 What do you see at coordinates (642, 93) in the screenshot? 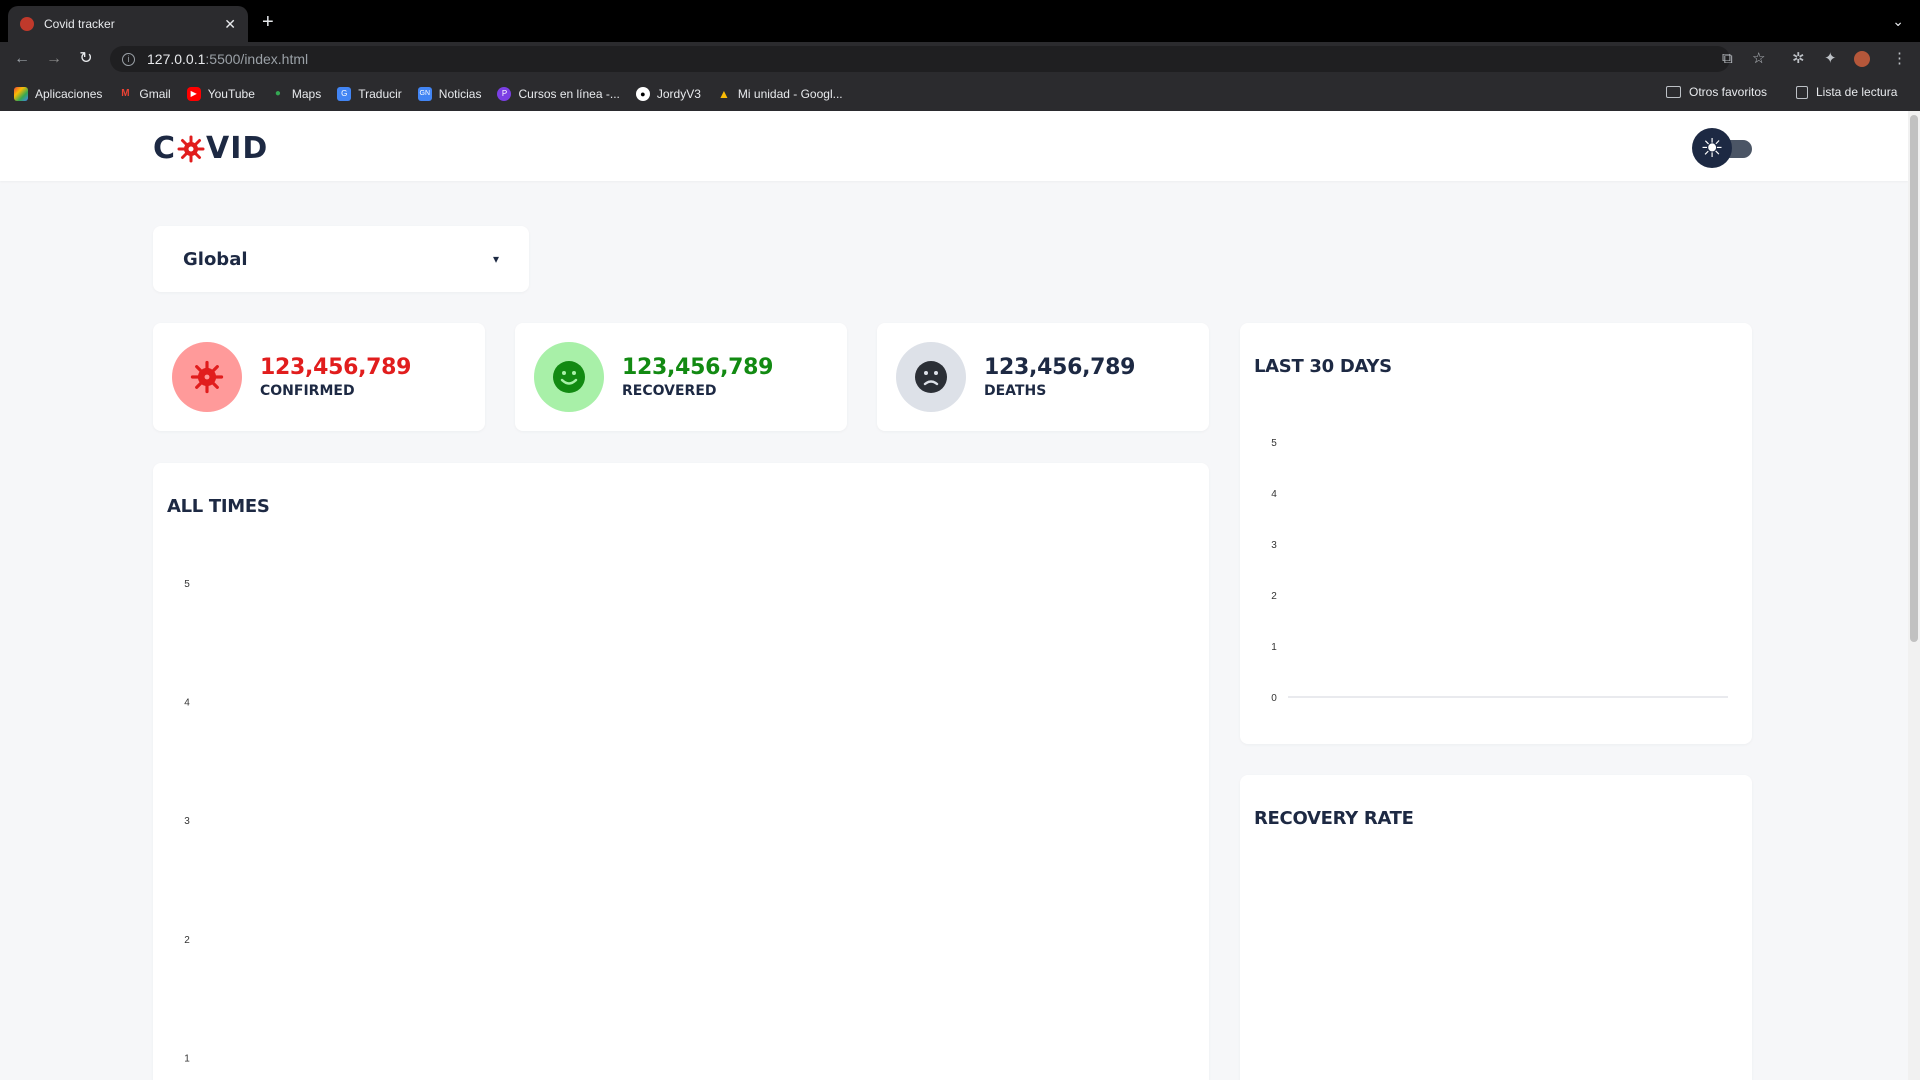
I see `github-icon: ●` at bounding box center [642, 93].